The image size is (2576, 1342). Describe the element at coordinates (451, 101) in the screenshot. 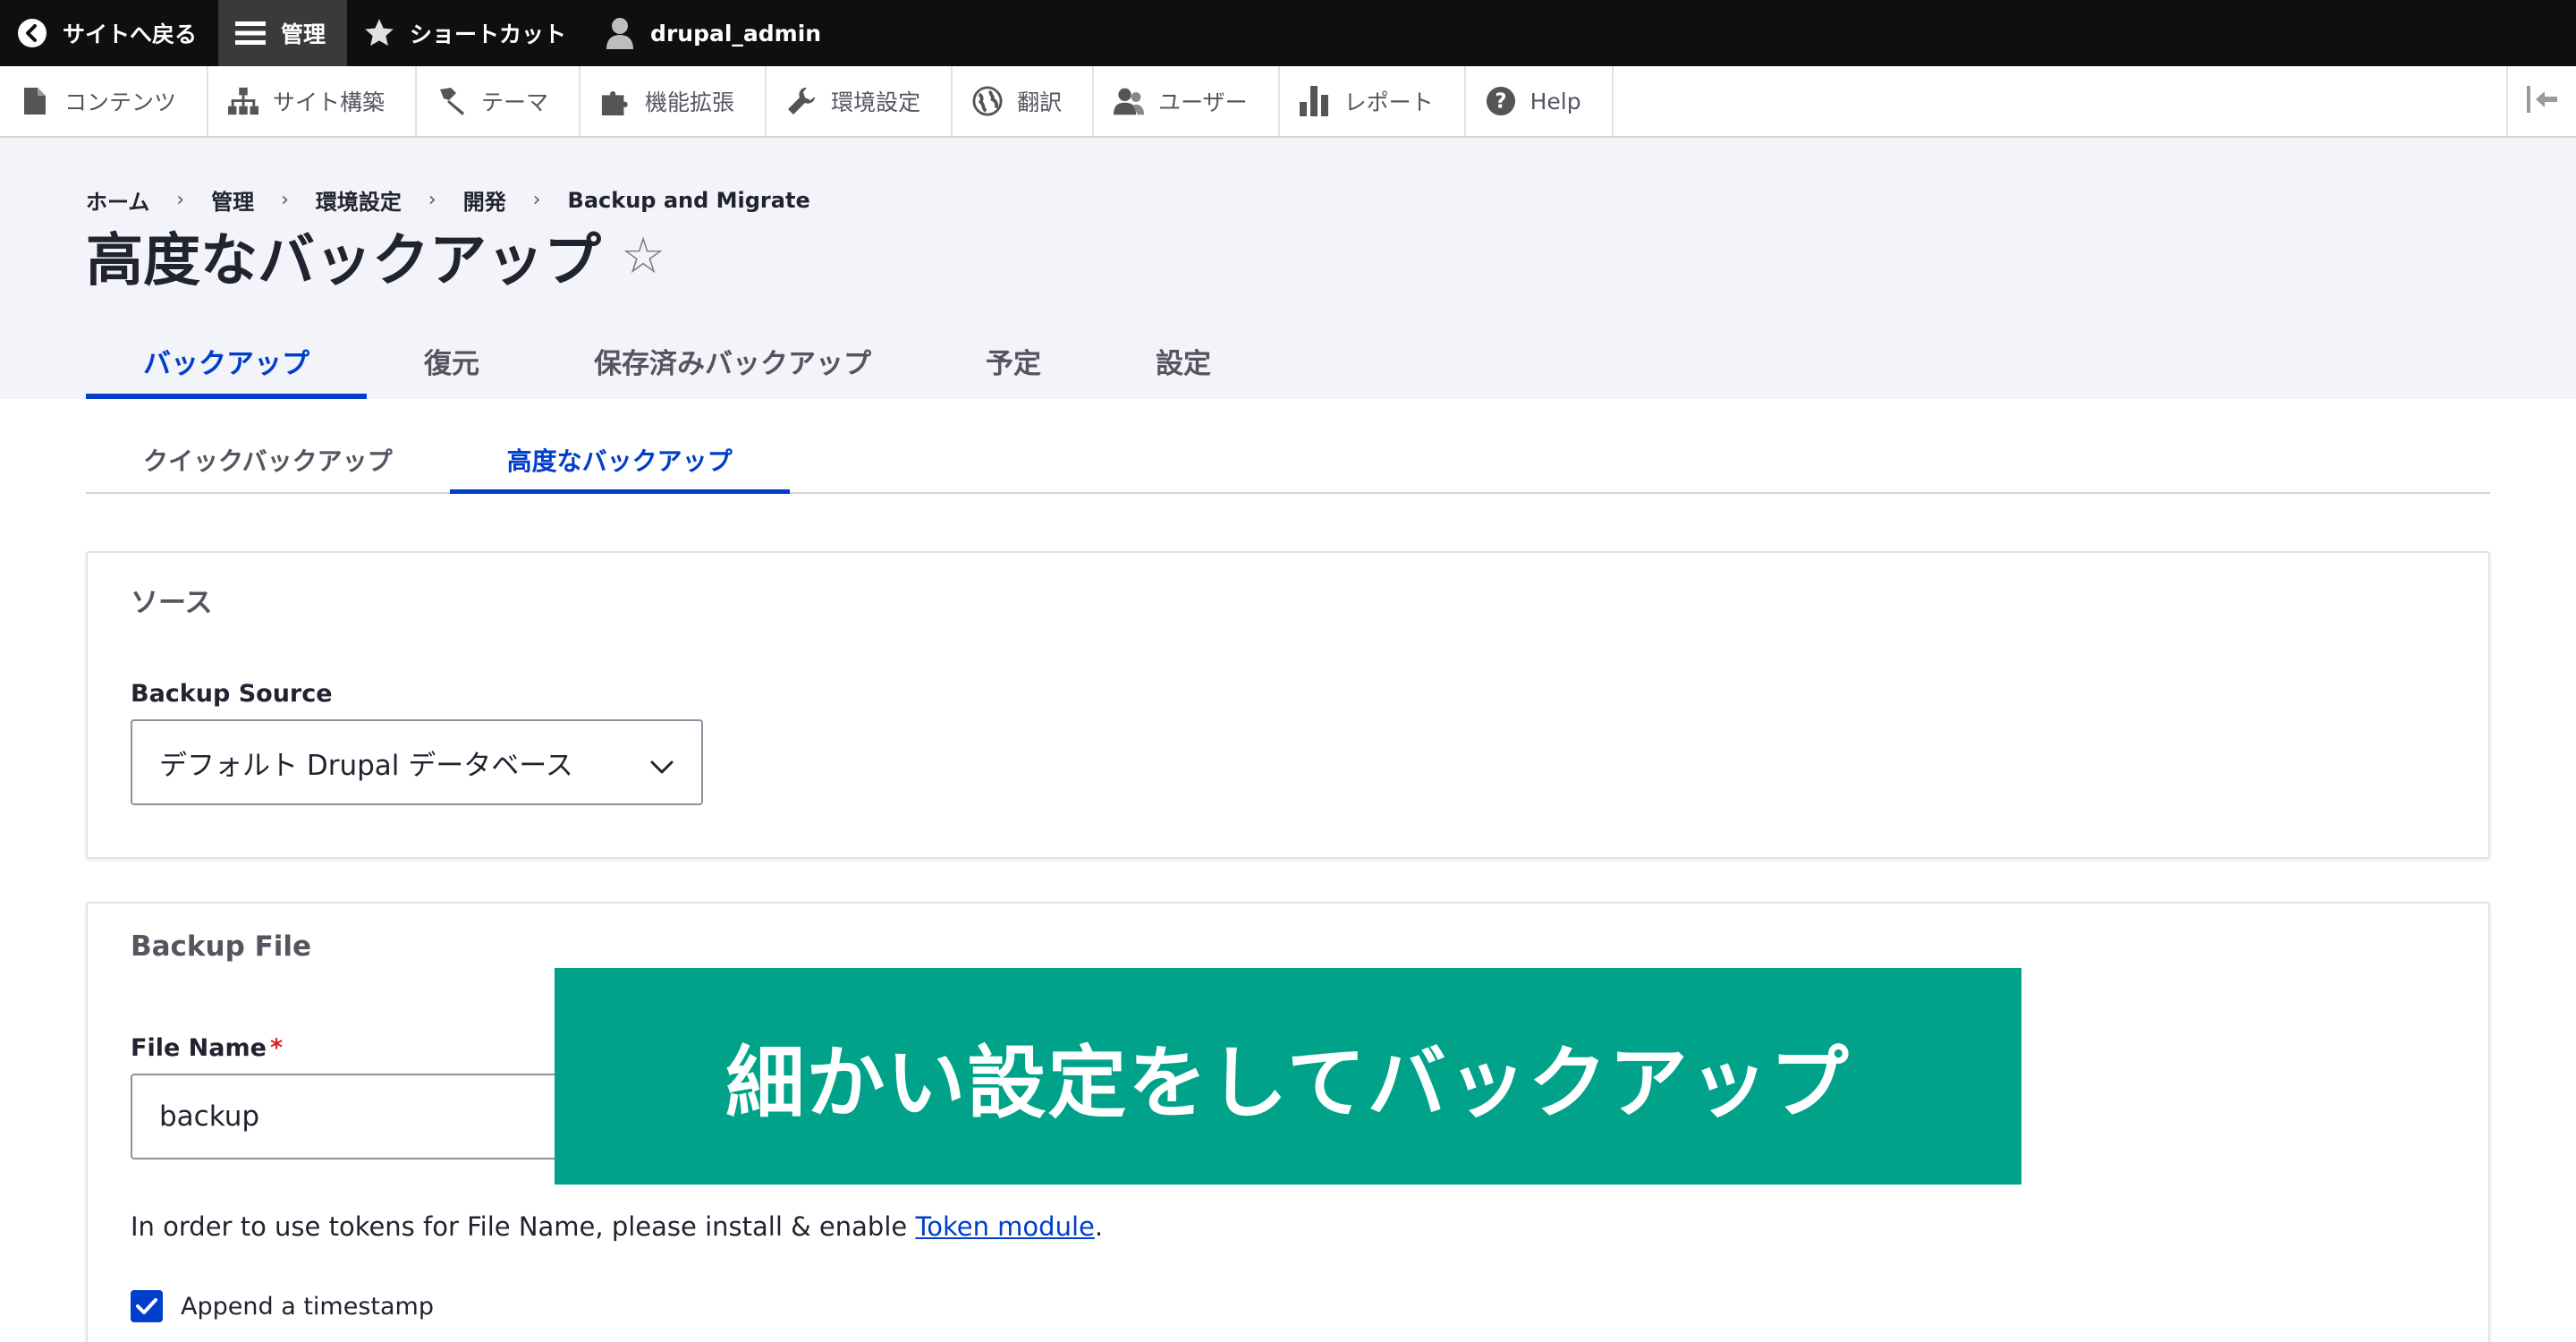

I see `paint-brush-icon` at that location.